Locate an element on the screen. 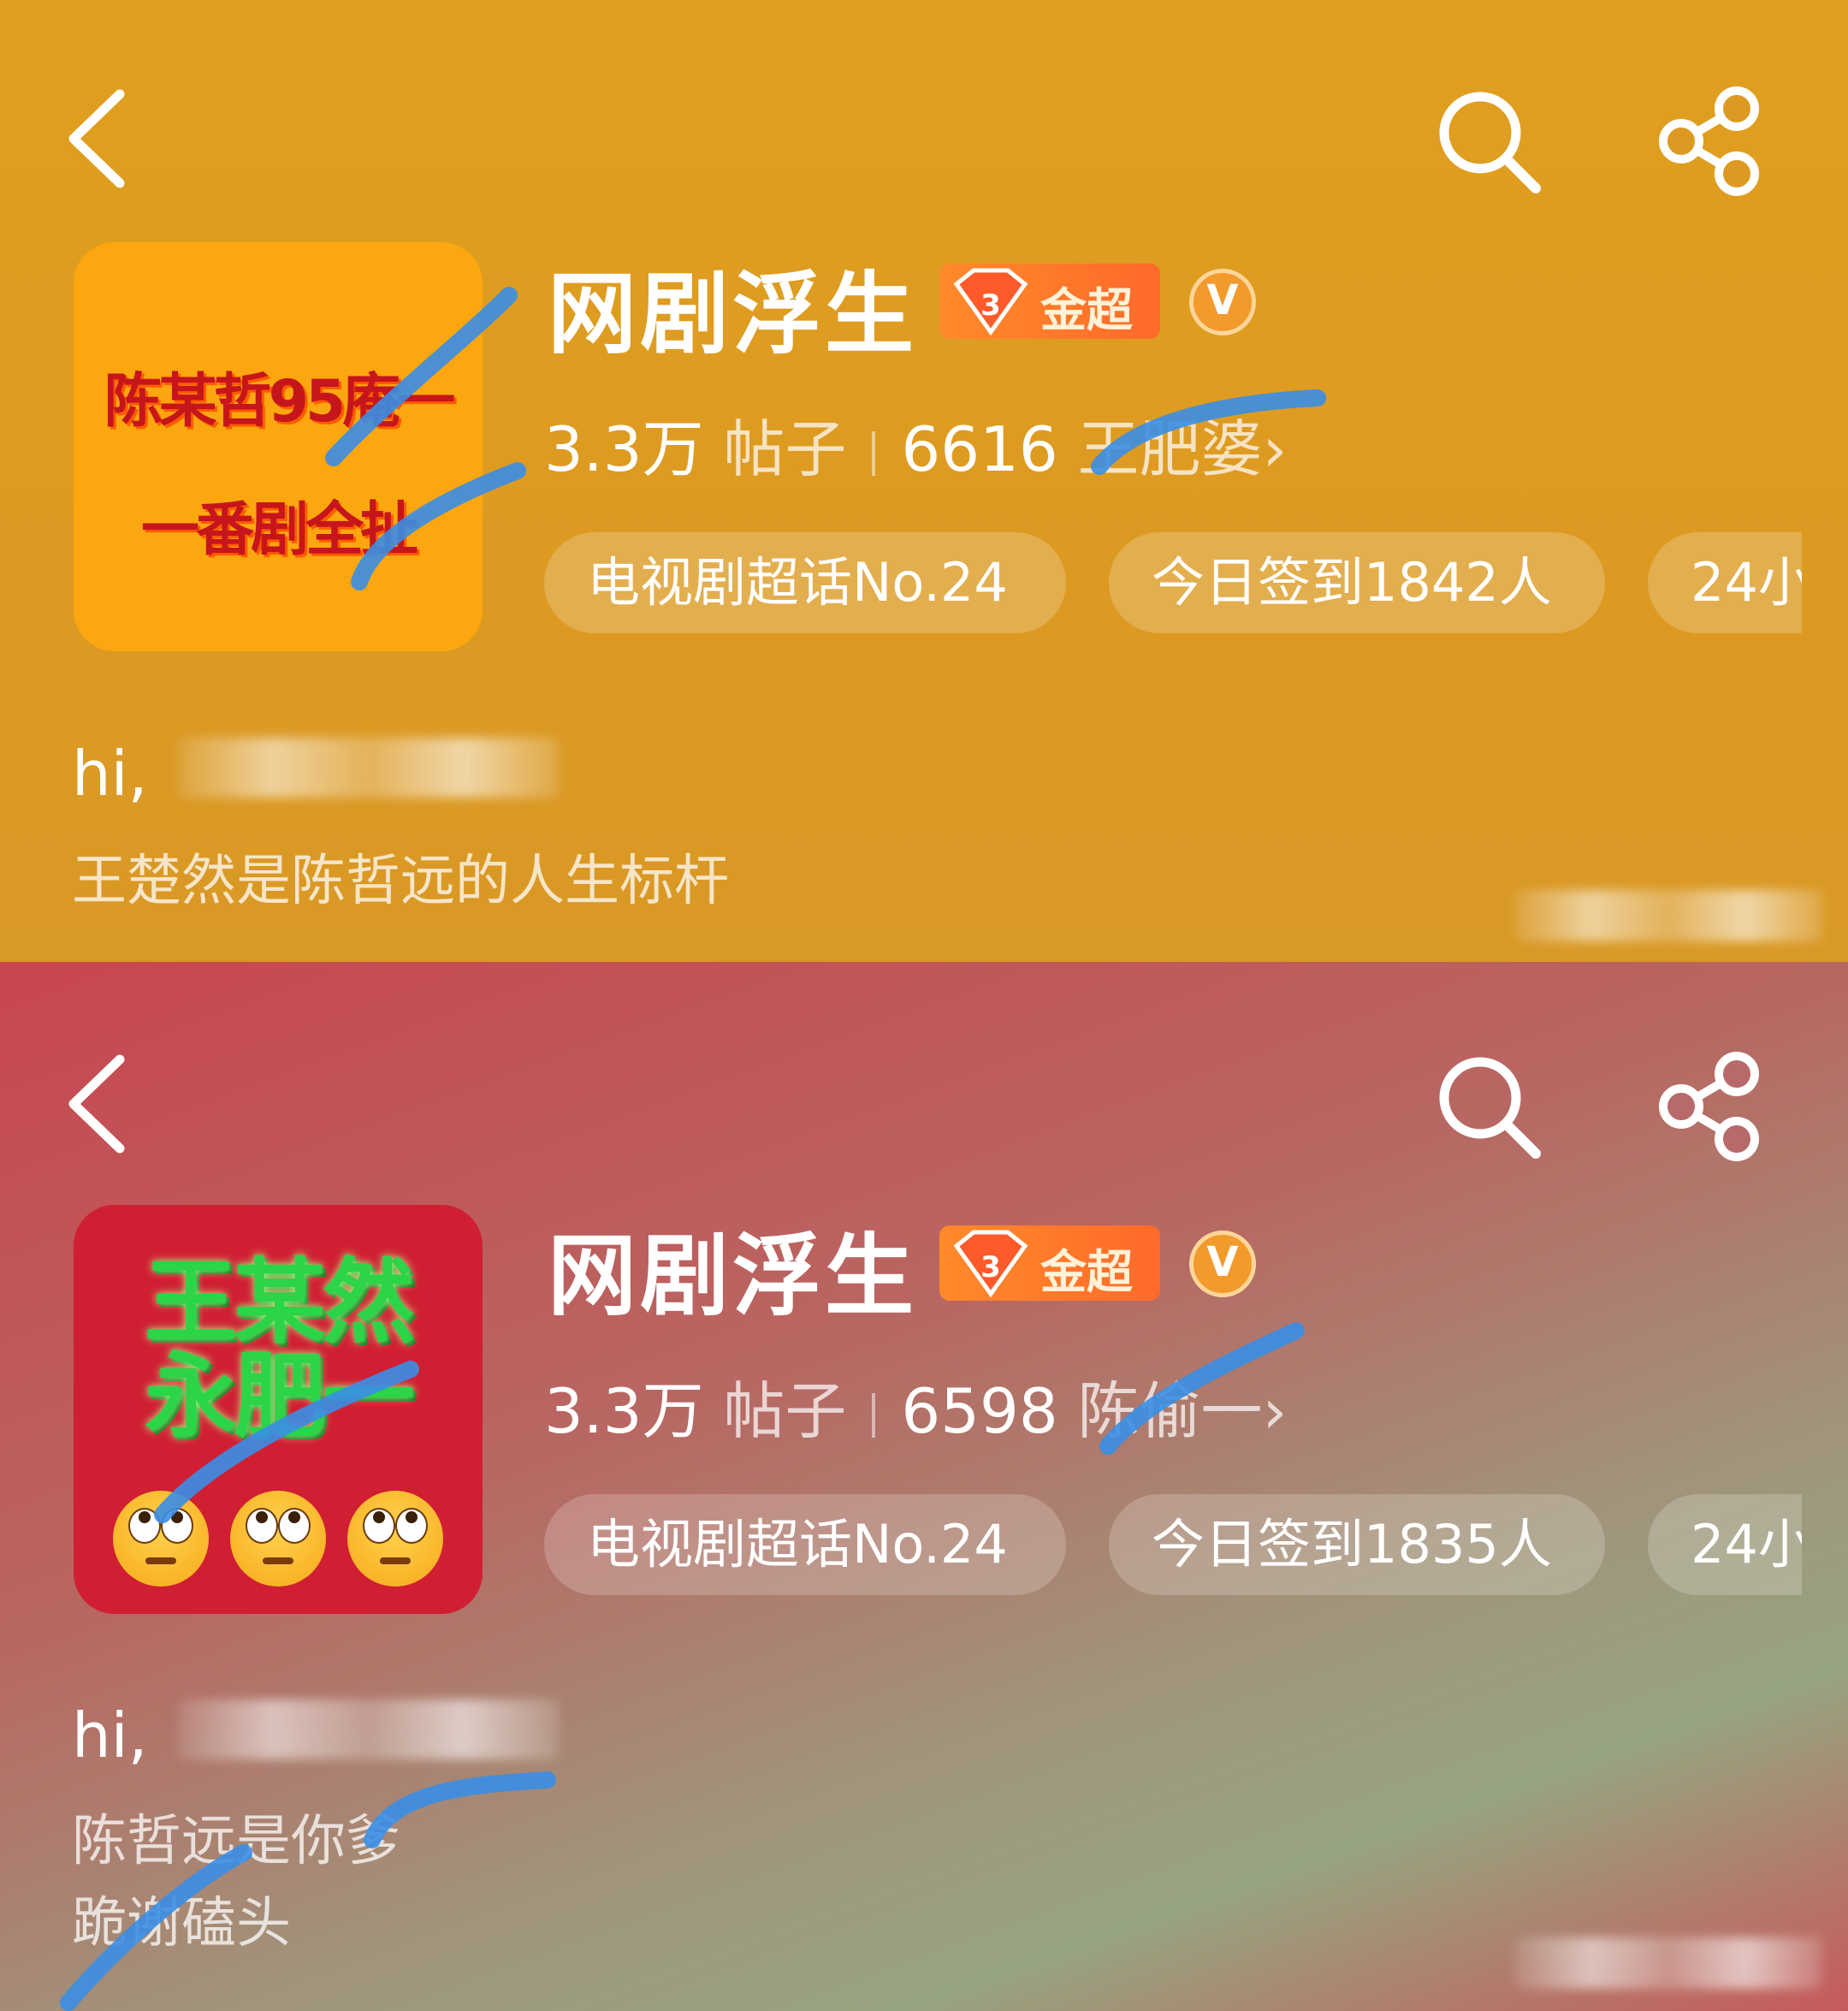 Image resolution: width=1848 pixels, height=2011 pixels. avatar: 王某然 永肥一 is located at coordinates (278, 1409).